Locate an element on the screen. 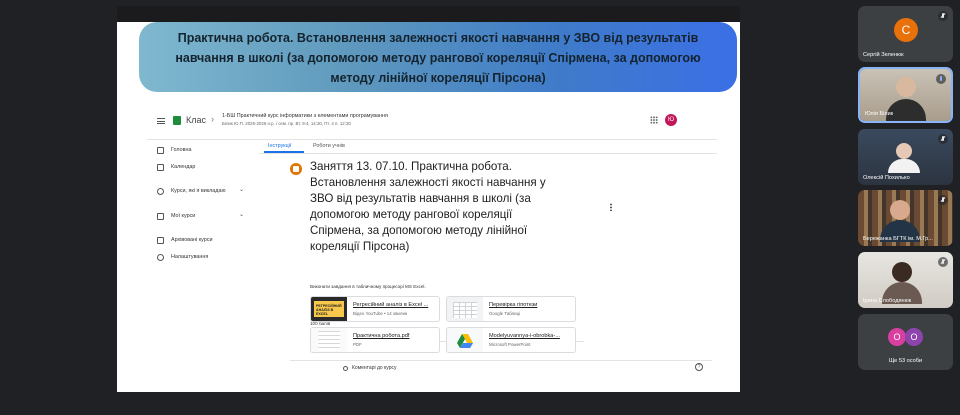  calendar-icon is located at coordinates (160, 167).